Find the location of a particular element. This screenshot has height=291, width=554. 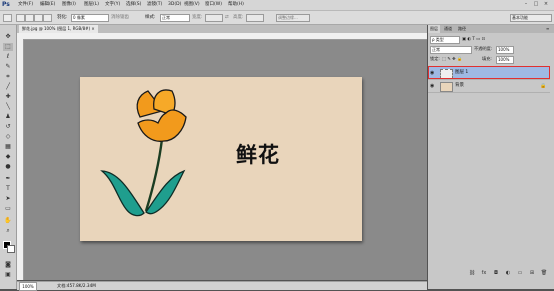

dodge-tool-icon: ● is located at coordinates (8, 167).